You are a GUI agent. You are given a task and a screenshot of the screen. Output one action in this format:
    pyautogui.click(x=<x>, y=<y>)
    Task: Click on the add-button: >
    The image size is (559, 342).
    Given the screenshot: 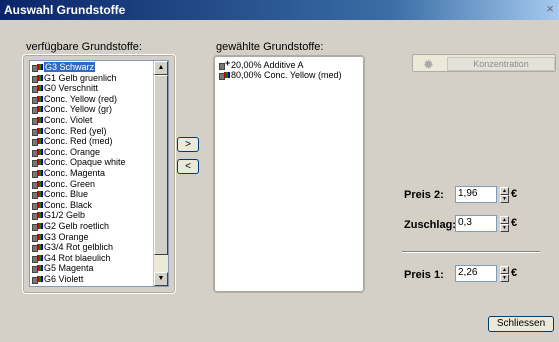 What is the action you would take?
    pyautogui.click(x=188, y=144)
    